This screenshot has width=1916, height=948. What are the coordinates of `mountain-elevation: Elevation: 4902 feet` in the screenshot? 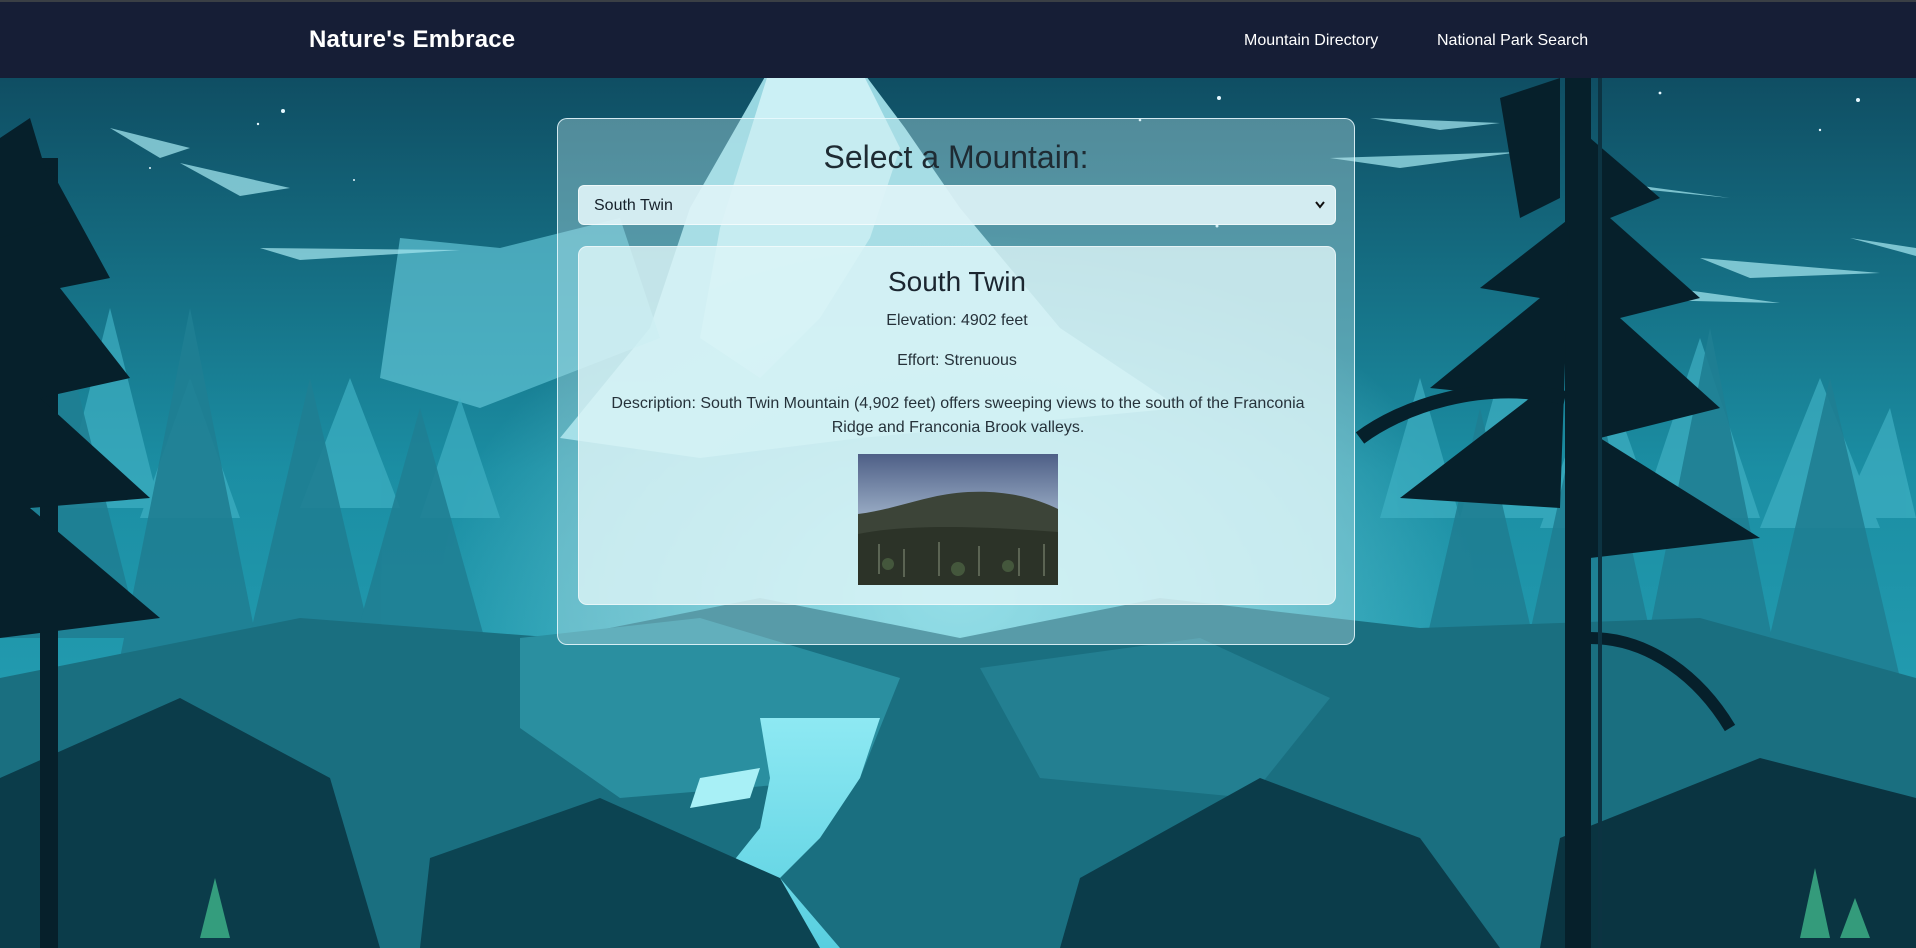 It's located at (957, 321).